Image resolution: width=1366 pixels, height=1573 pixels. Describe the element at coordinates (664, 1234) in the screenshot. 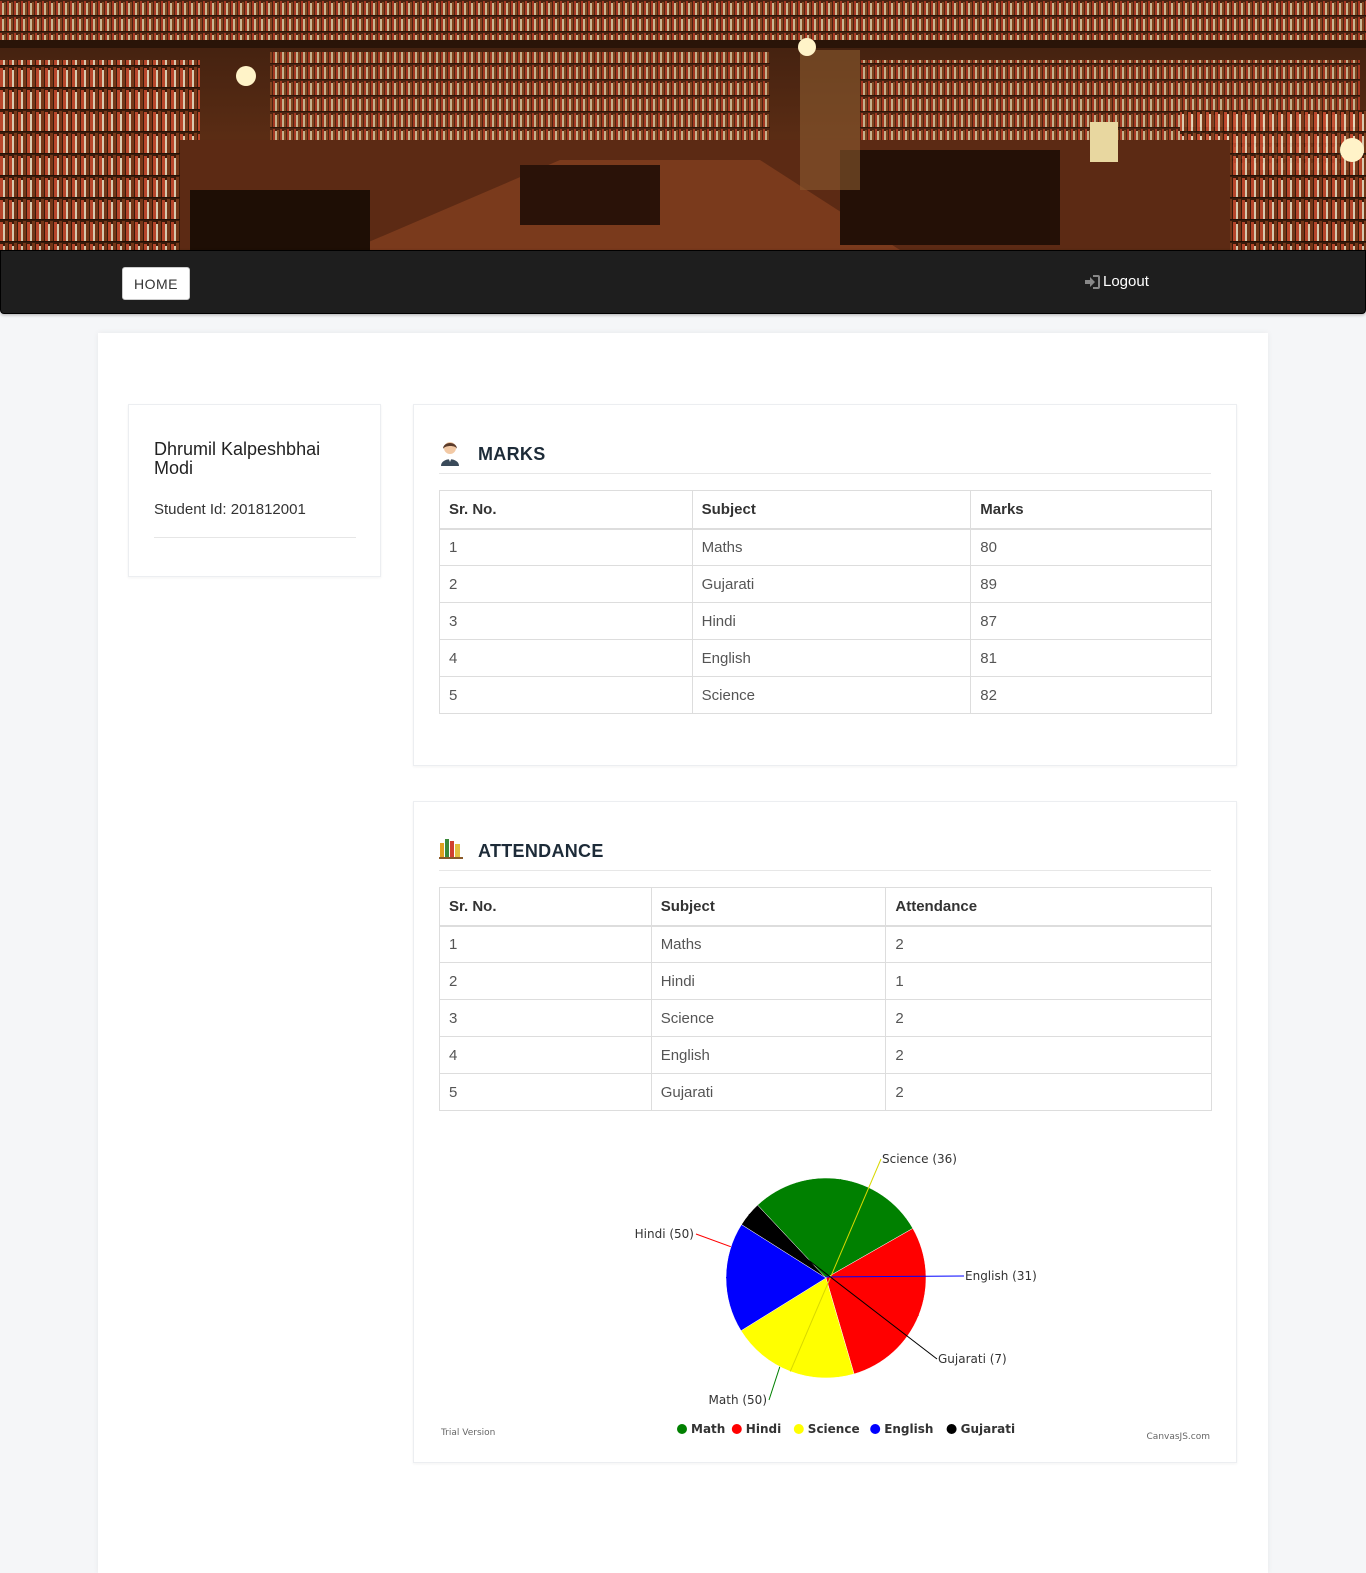

I see `pie-label-hindi: Hindi (50)` at that location.